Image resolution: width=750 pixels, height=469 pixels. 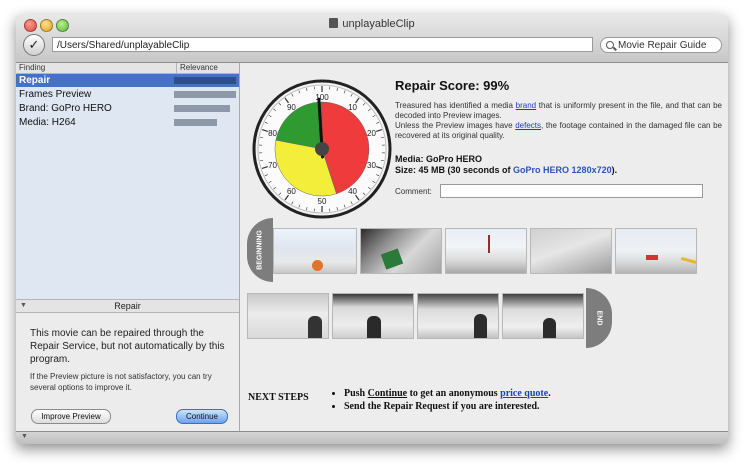 I want to click on repair-score-title: Repair Score: 99%, so click(x=452, y=85).